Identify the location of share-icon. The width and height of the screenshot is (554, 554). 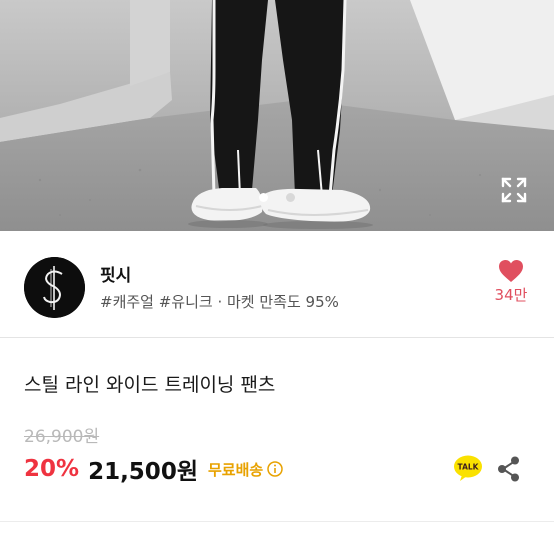
(508, 469).